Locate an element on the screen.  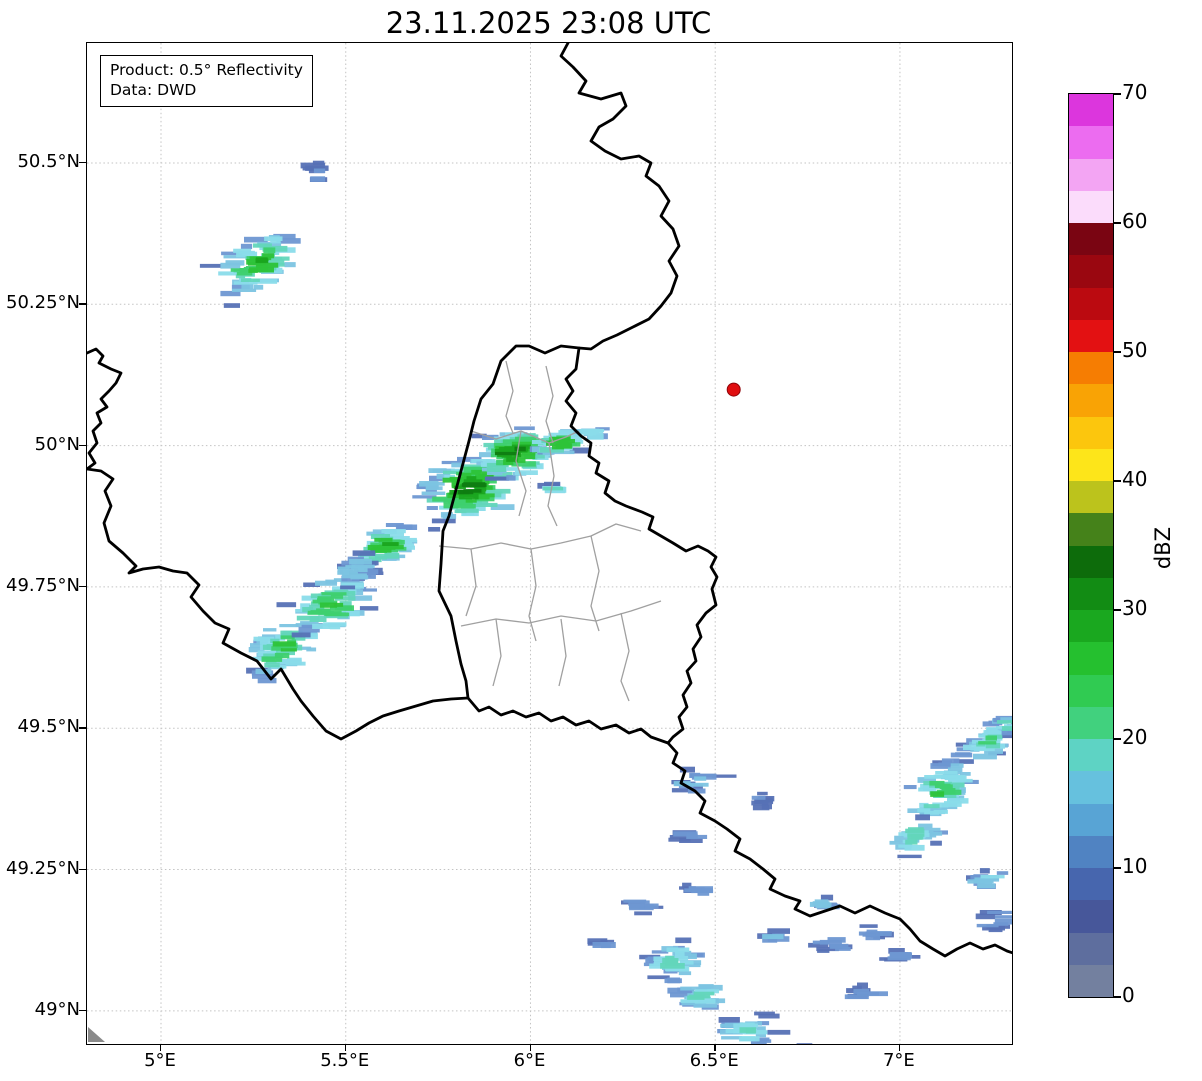
colorbar-tick-label: 0 is located at coordinates (1128, 995).